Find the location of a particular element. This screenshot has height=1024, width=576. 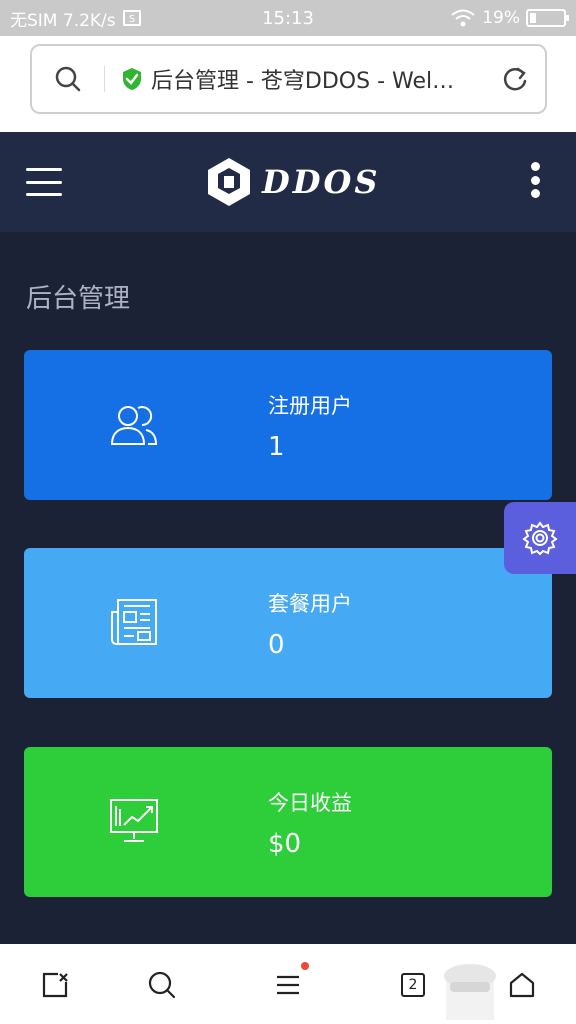

secure-shield-icon is located at coordinates (132, 79).